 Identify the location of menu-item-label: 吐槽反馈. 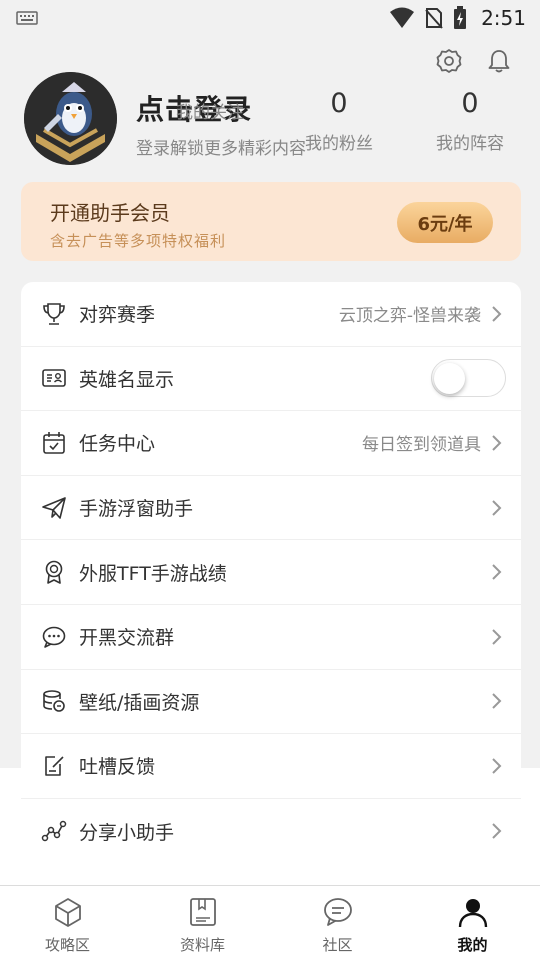
(117, 767).